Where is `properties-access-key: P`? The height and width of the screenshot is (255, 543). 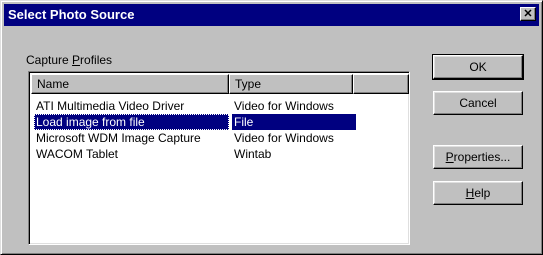
properties-access-key: P is located at coordinates (449, 157).